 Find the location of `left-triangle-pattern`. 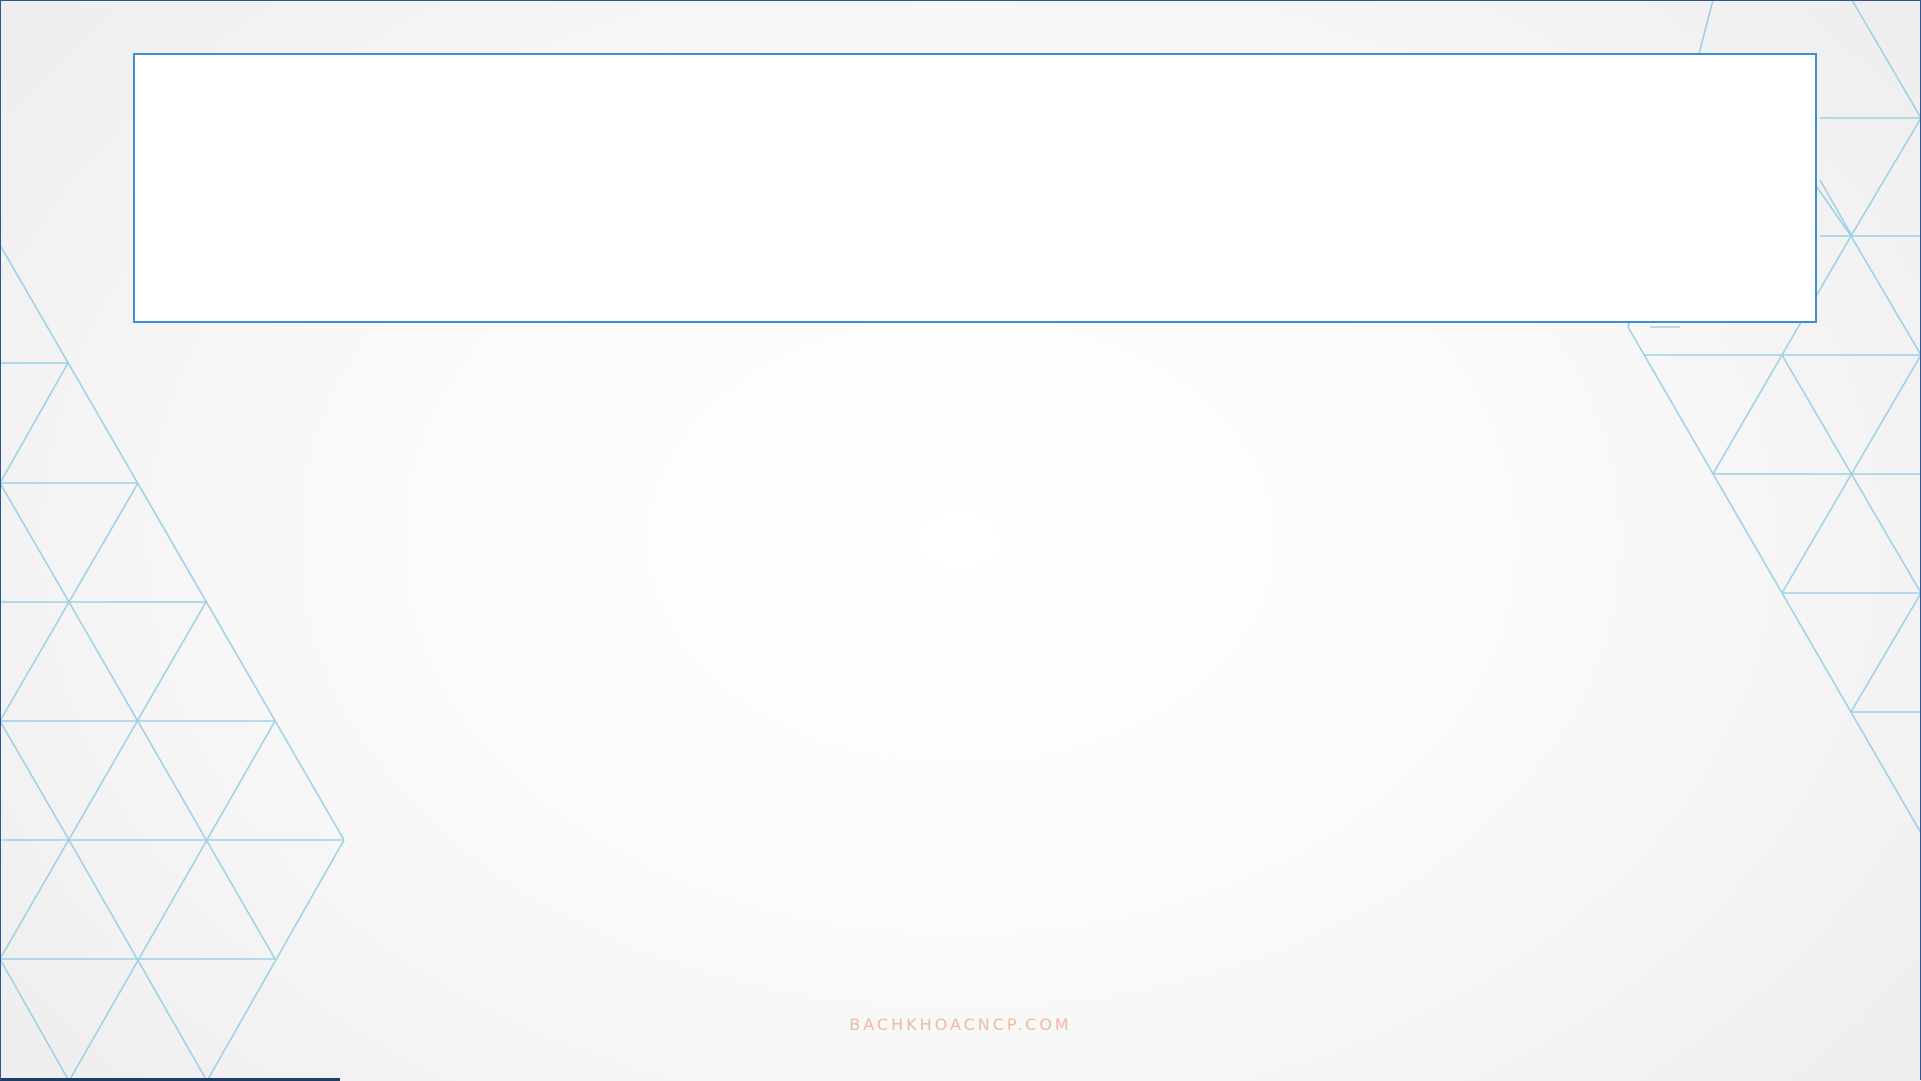

left-triangle-pattern is located at coordinates (172, 662).